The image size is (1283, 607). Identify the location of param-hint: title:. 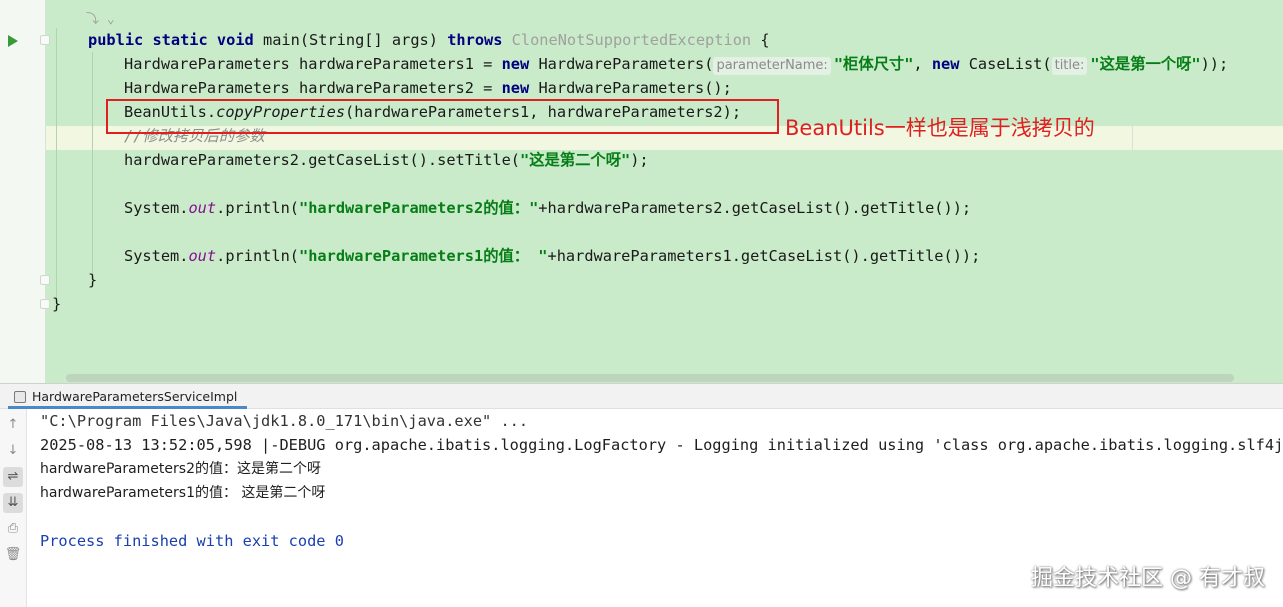
(1069, 66).